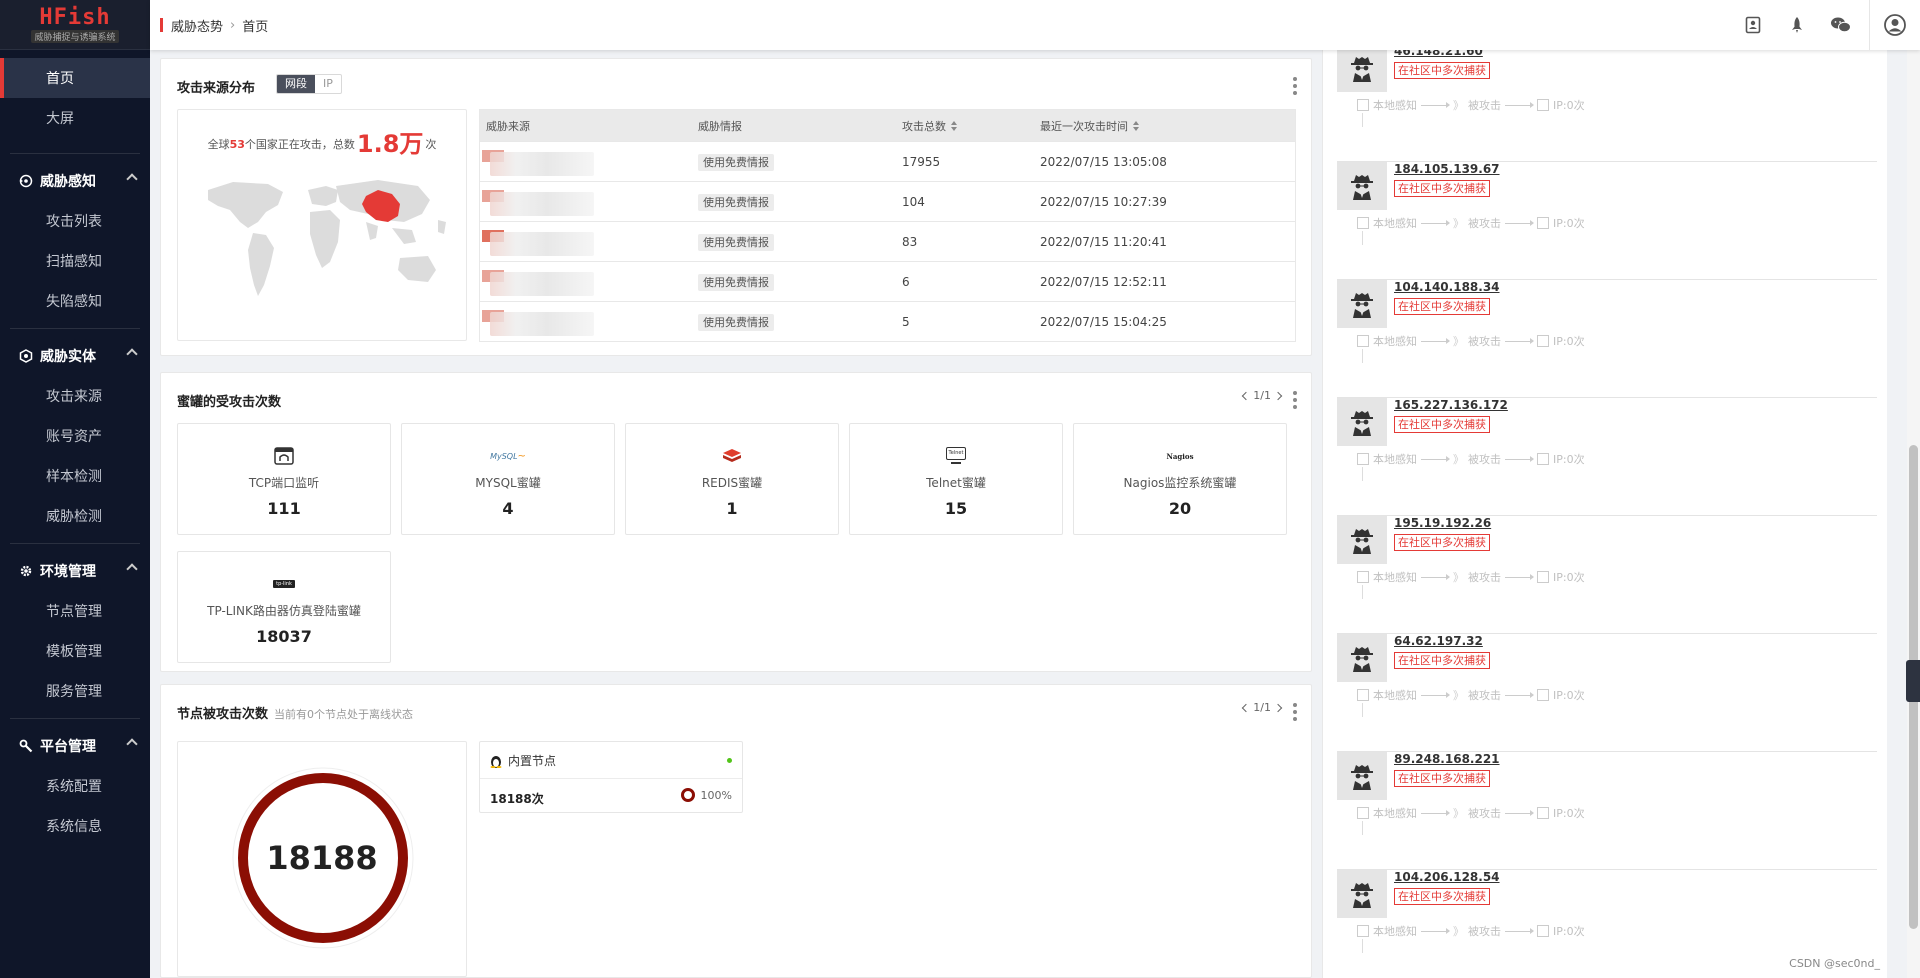 The image size is (1920, 978). What do you see at coordinates (887, 241) in the screenshot?
I see `table-row: 使用免费情报 83 2022/07/15 11:20:41` at bounding box center [887, 241].